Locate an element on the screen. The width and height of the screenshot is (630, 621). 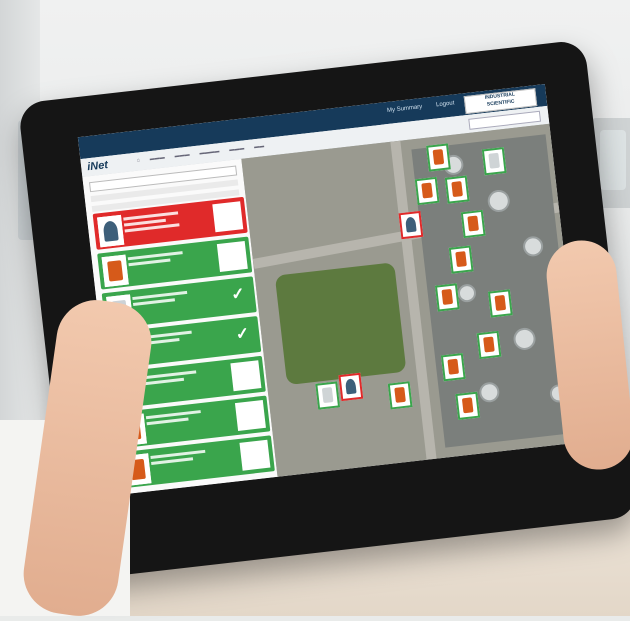
desk-object-screen is located at coordinates (613, 160).